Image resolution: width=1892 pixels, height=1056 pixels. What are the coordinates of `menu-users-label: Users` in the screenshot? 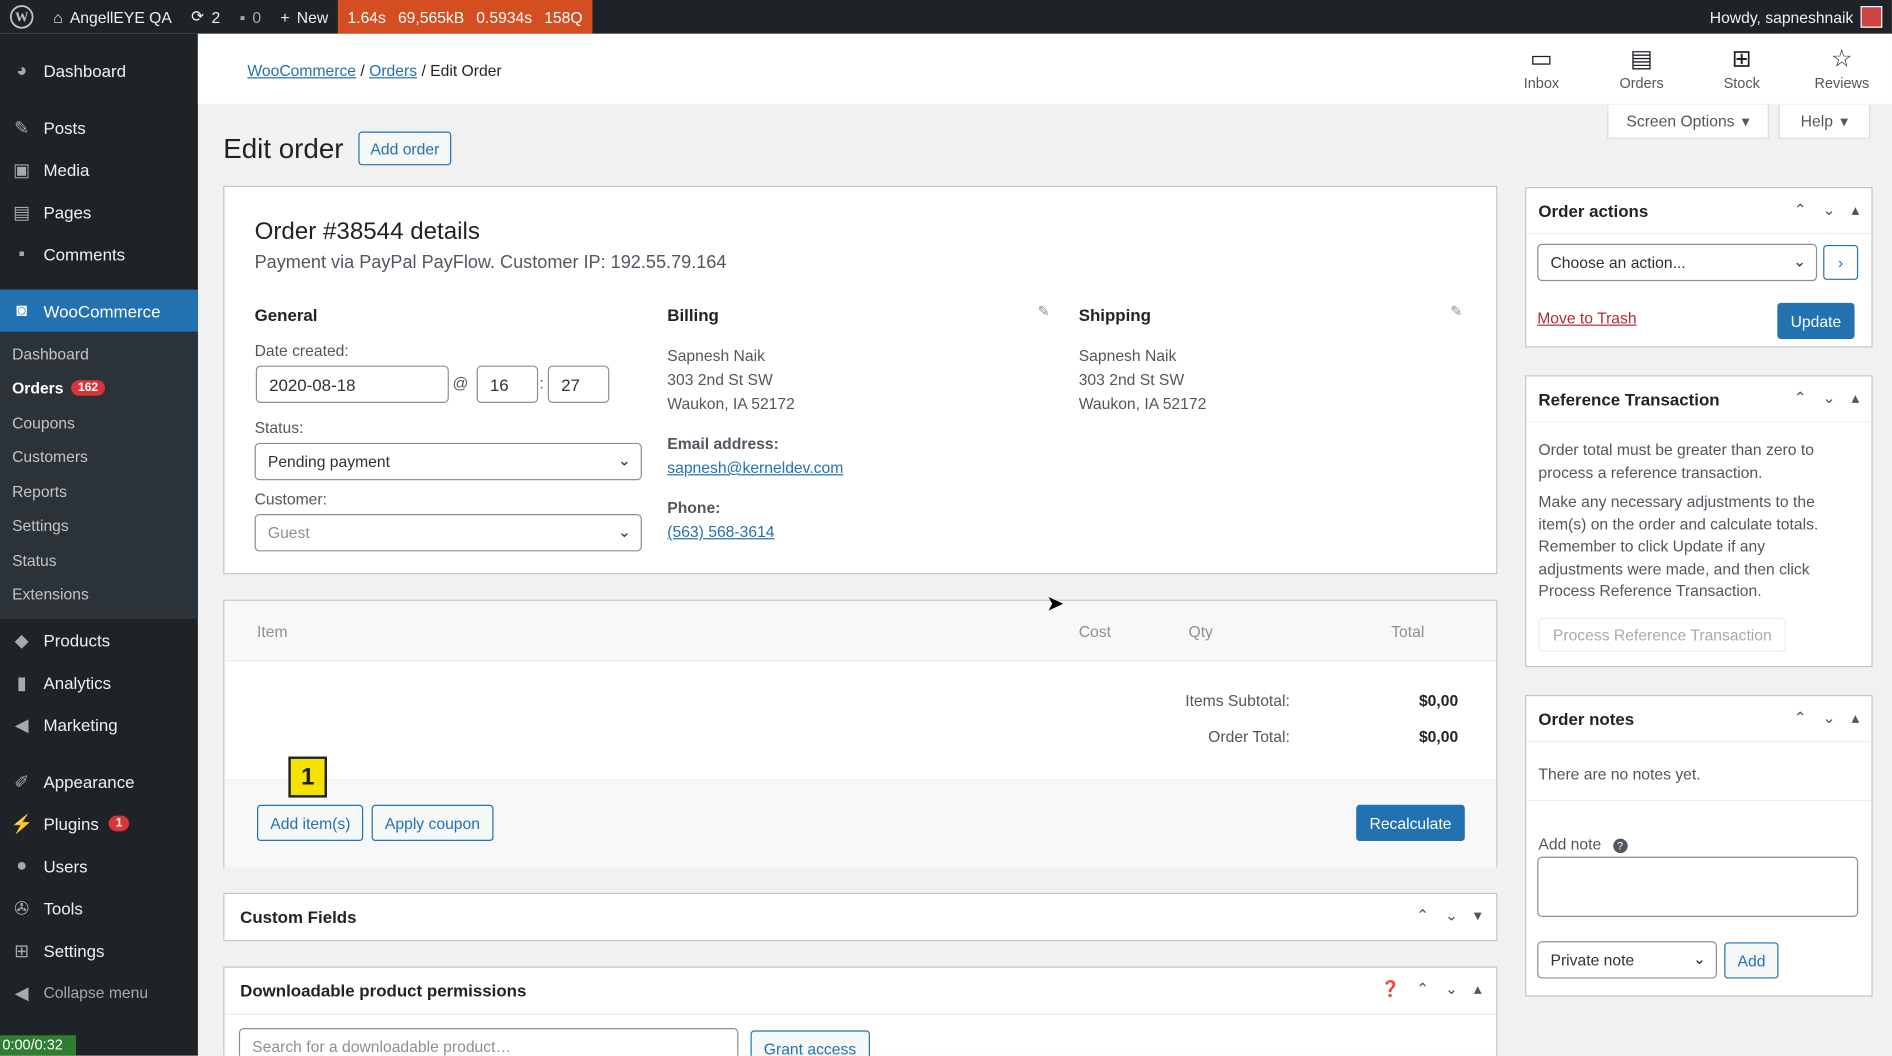 It's located at (65, 866).